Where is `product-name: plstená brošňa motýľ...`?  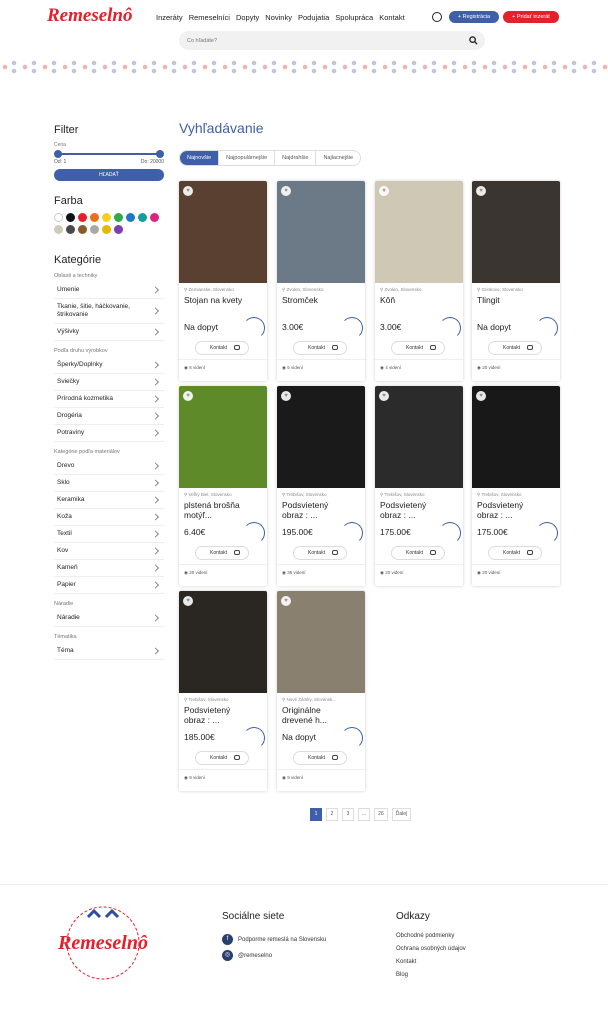
product-name: plstená brošňa motýľ... is located at coordinates (217, 510).